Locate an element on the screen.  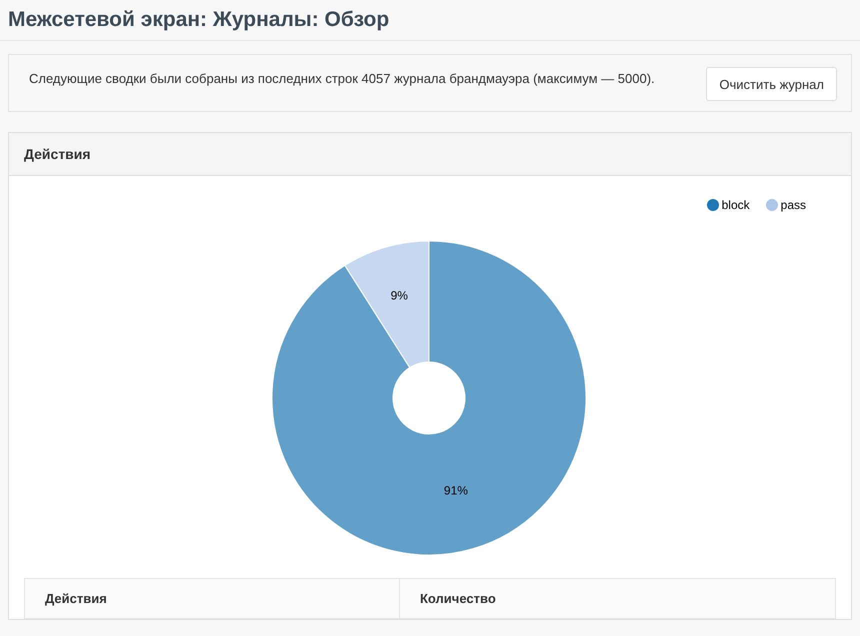
column-header: Количество is located at coordinates (617, 598).